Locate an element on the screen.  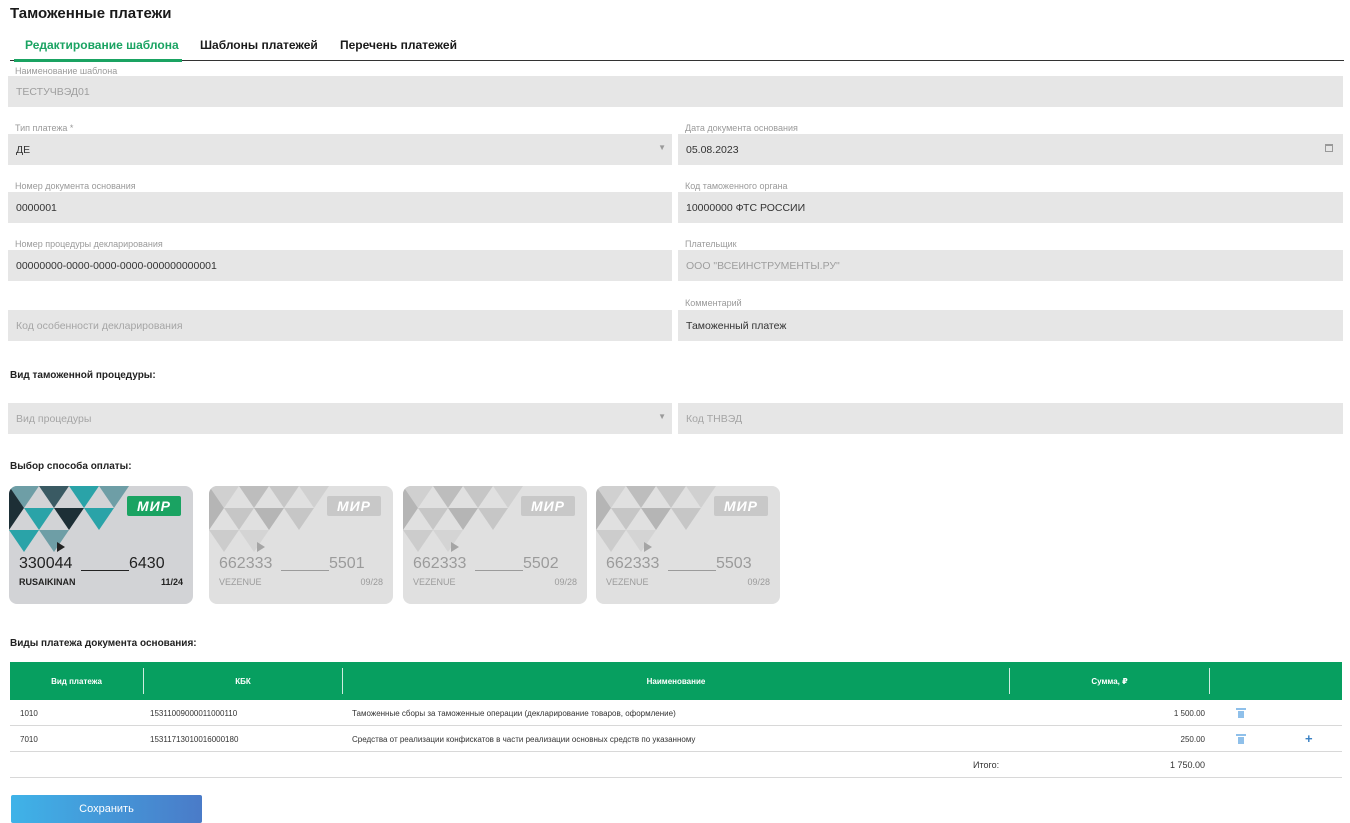
procedure-number-label: Номер процедуры декларирования is located at coordinates (89, 244).